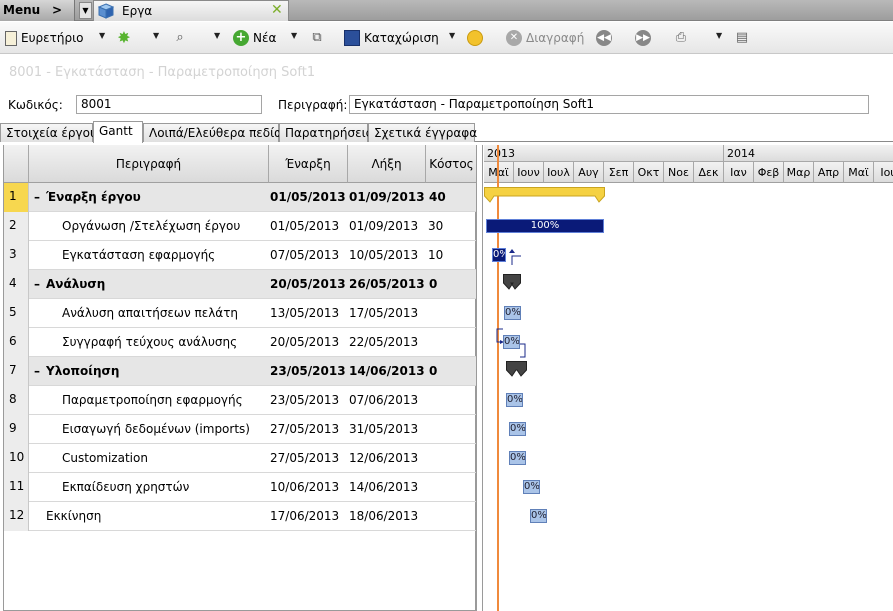 The width and height of the screenshot is (893, 611). What do you see at coordinates (277, 10) in the screenshot?
I see `close-tab-icon: ✕` at bounding box center [277, 10].